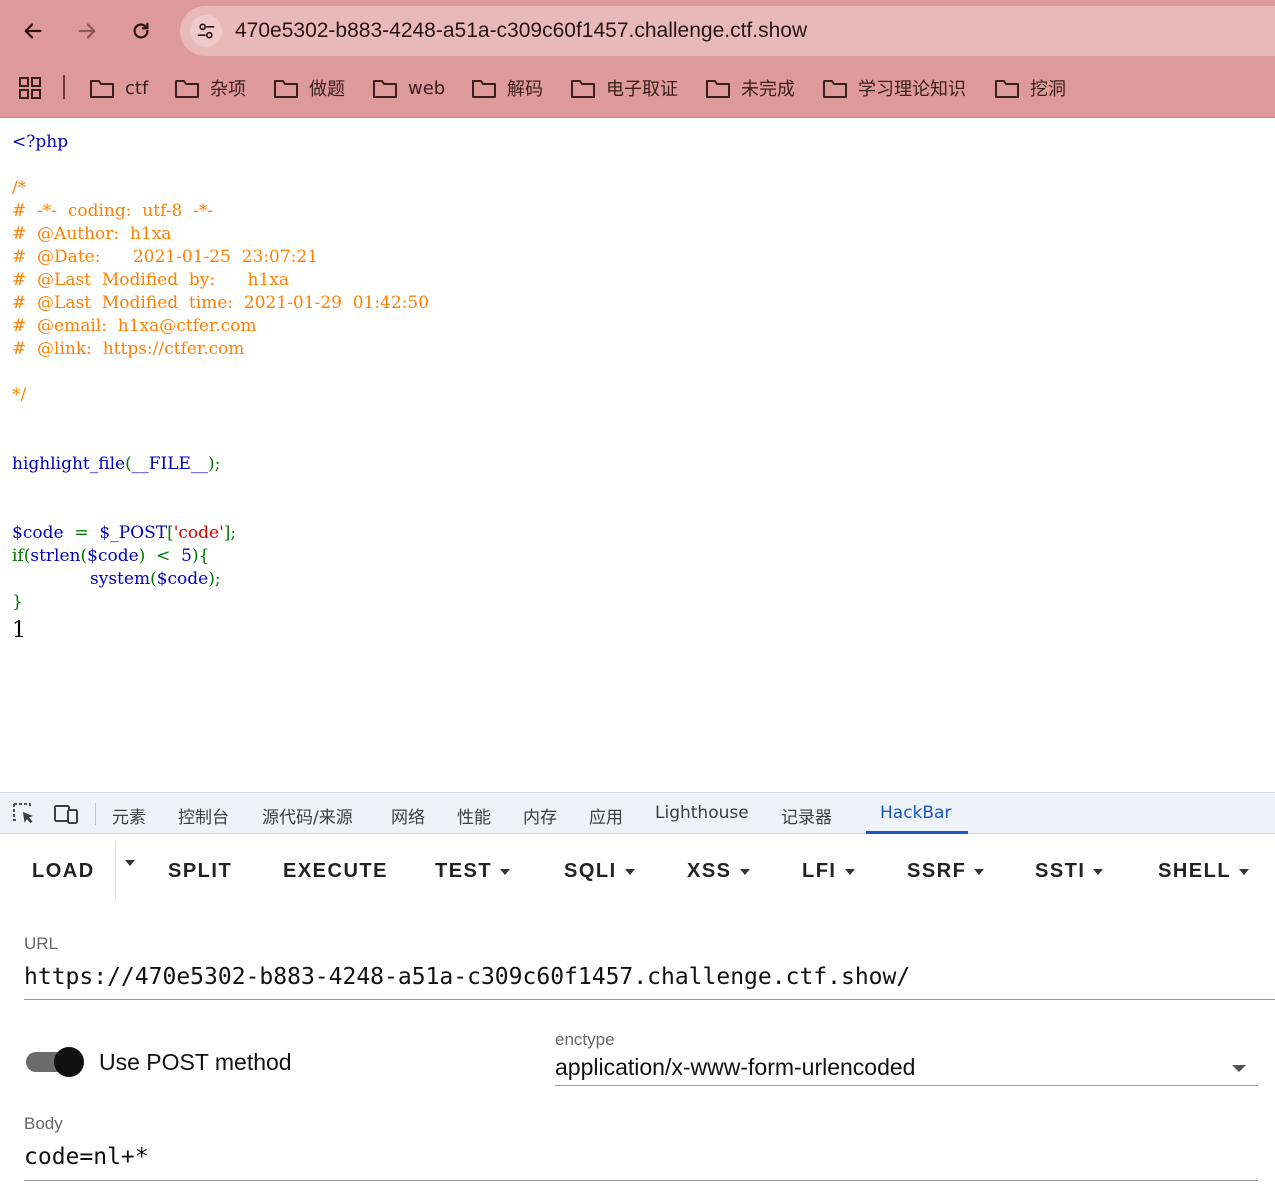 Image resolution: width=1275 pixels, height=1189 pixels. I want to click on hackbar-test-menu: TEST, so click(473, 871).